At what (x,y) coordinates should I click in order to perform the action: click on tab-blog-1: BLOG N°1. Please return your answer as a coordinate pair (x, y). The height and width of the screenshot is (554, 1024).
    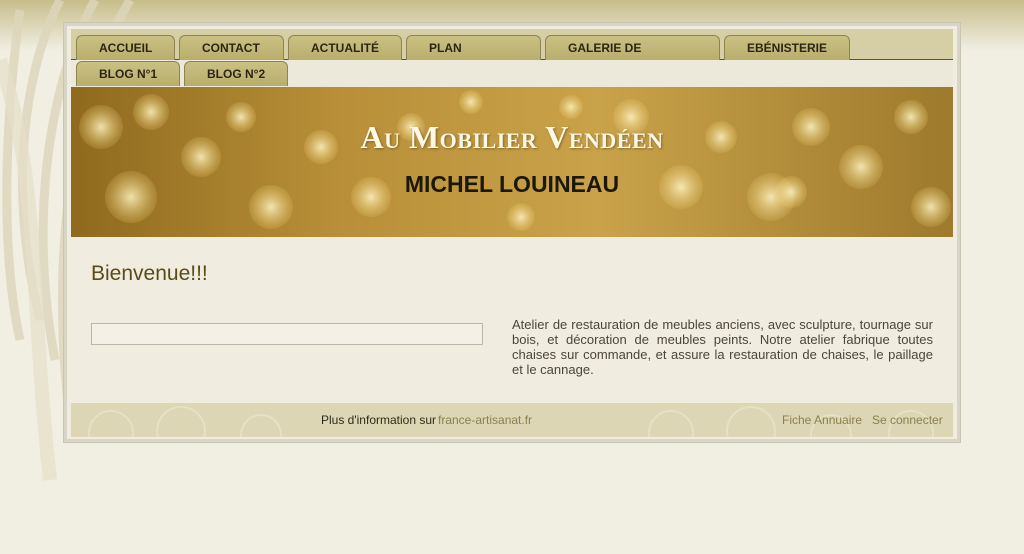
    Looking at the image, I should click on (128, 73).